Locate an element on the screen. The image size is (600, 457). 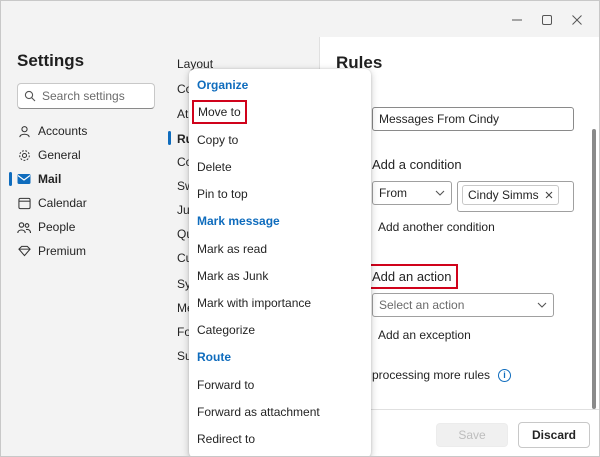
menu-item-delete: Delete is located at coordinates (214, 167).